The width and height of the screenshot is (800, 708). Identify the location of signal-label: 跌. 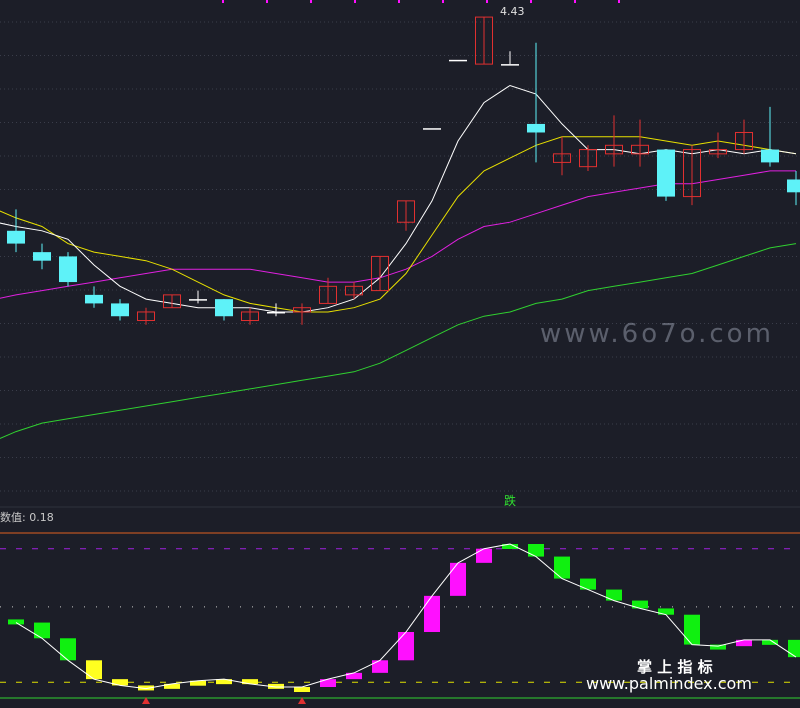
(510, 500).